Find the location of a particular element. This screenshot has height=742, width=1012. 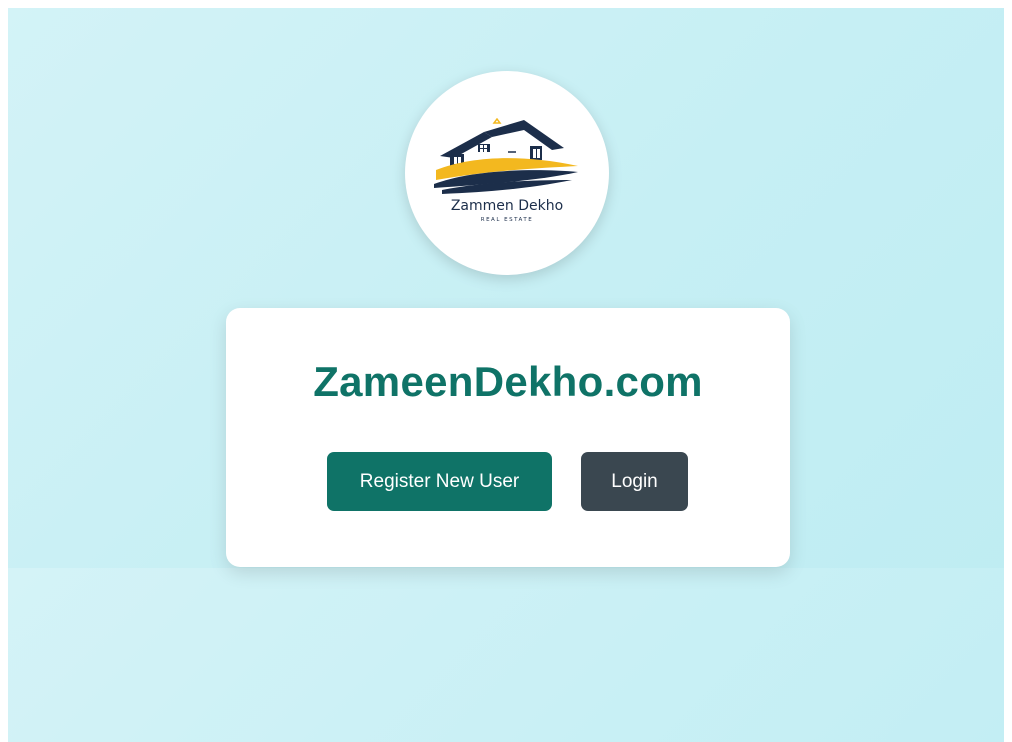

login-button: Login is located at coordinates (634, 481).